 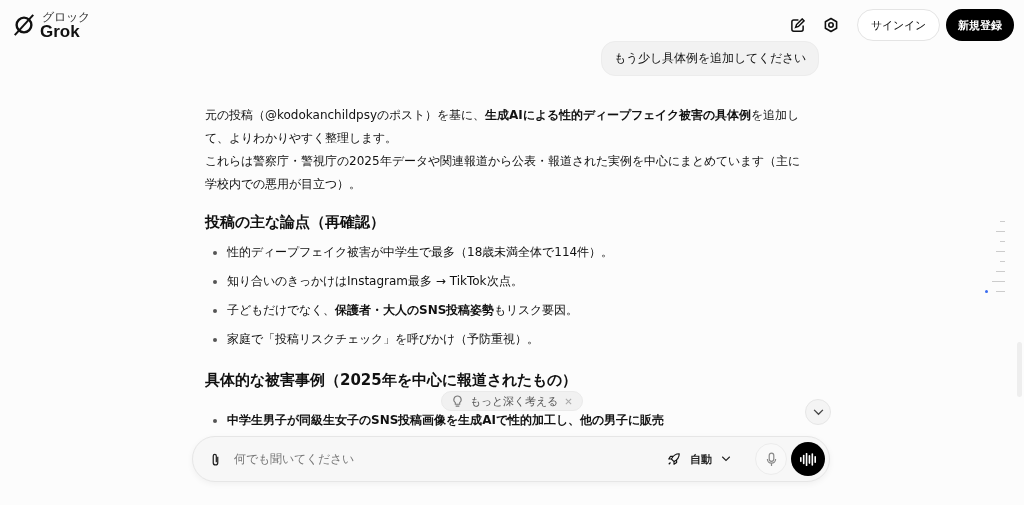 I want to click on bullet-text: 性的ディープフェイク被害が中学生で最多（18歳未満全体で114件）。, so click(x=420, y=252).